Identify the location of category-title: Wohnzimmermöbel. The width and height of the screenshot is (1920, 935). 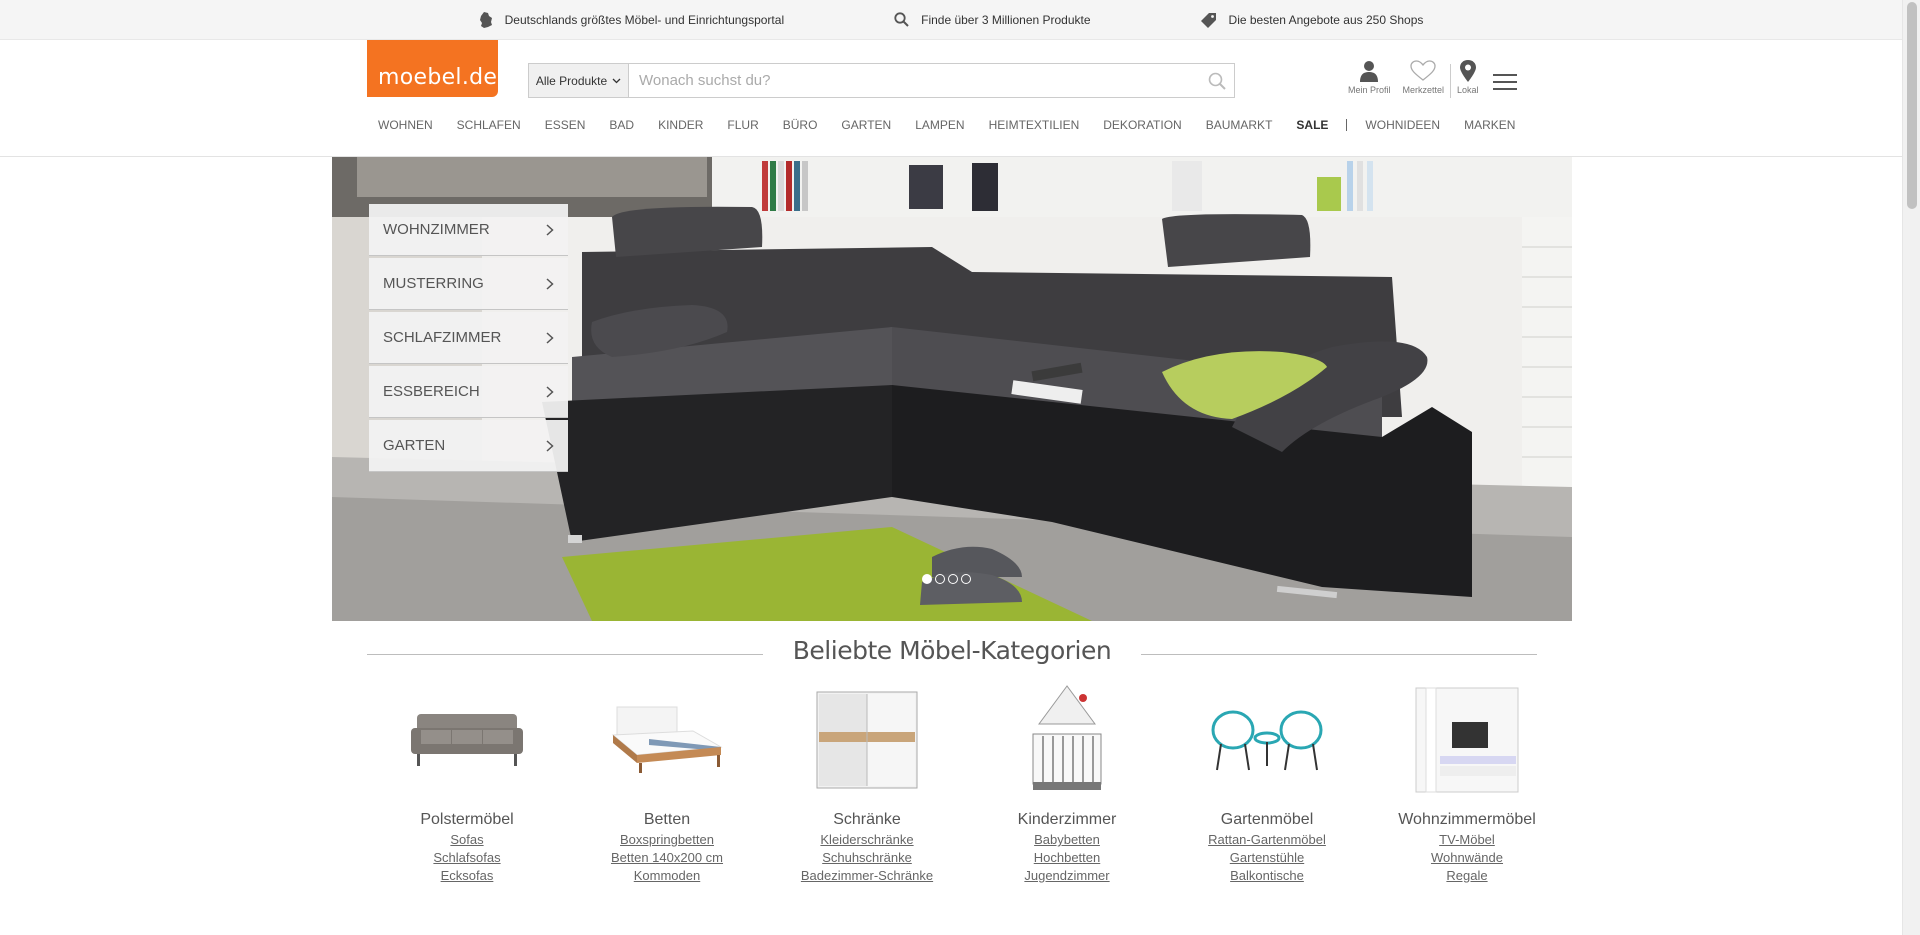
(1467, 820).